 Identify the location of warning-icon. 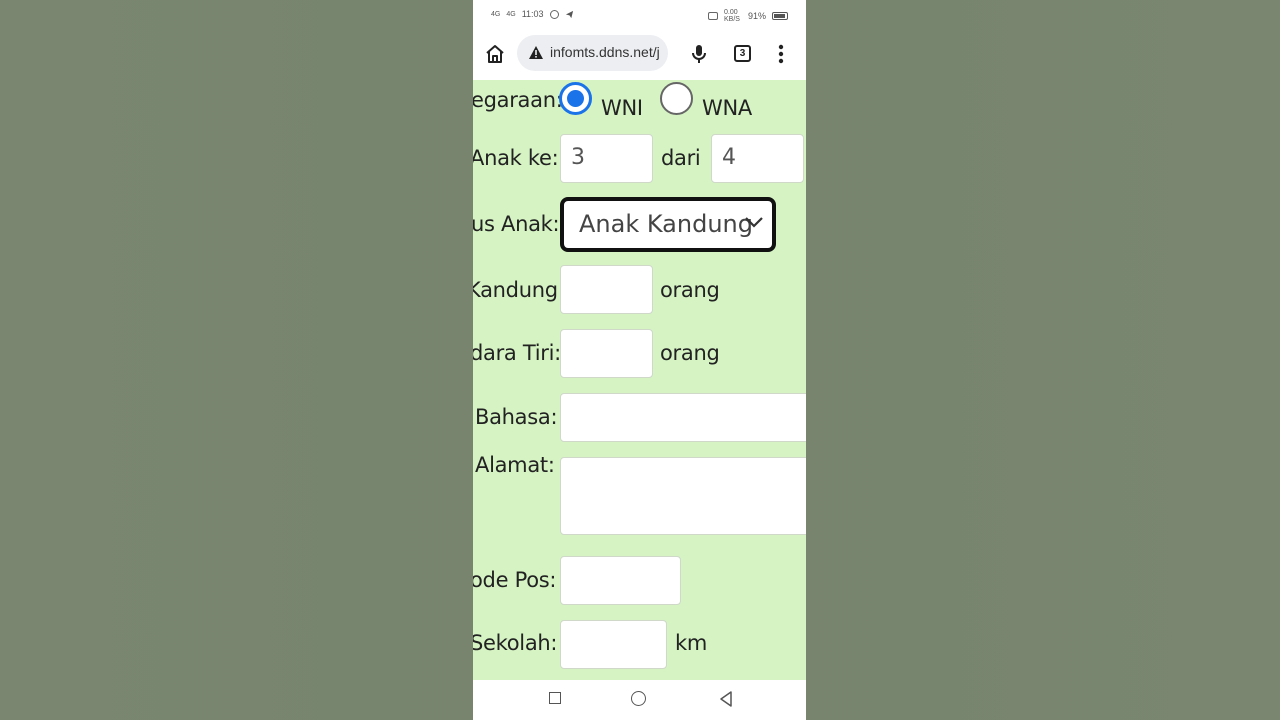
(536, 52).